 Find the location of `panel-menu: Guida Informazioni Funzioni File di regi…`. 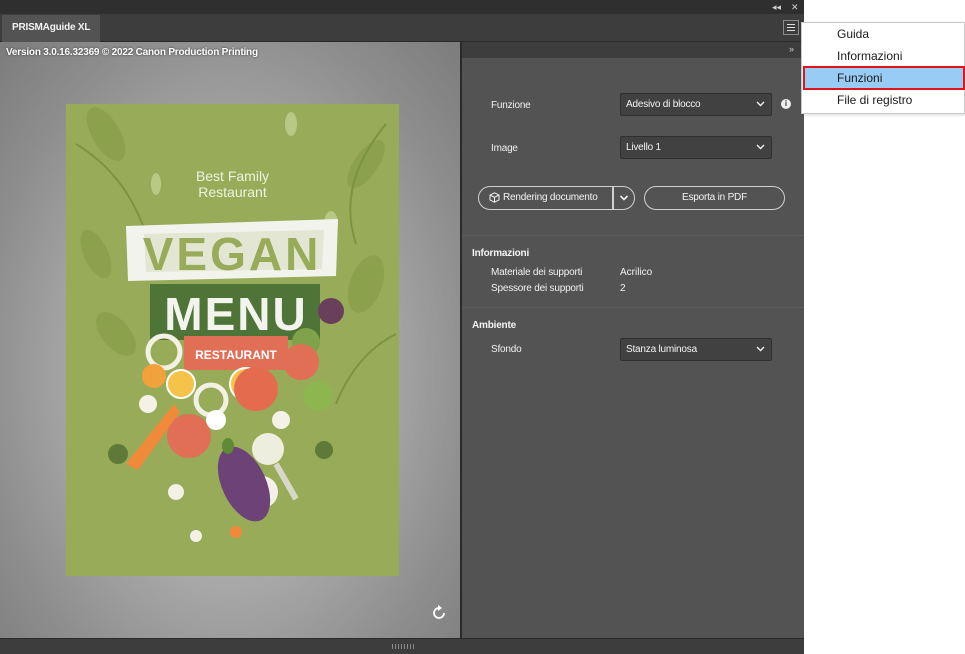

panel-menu: Guida Informazioni Funzioni File di regi… is located at coordinates (883, 68).